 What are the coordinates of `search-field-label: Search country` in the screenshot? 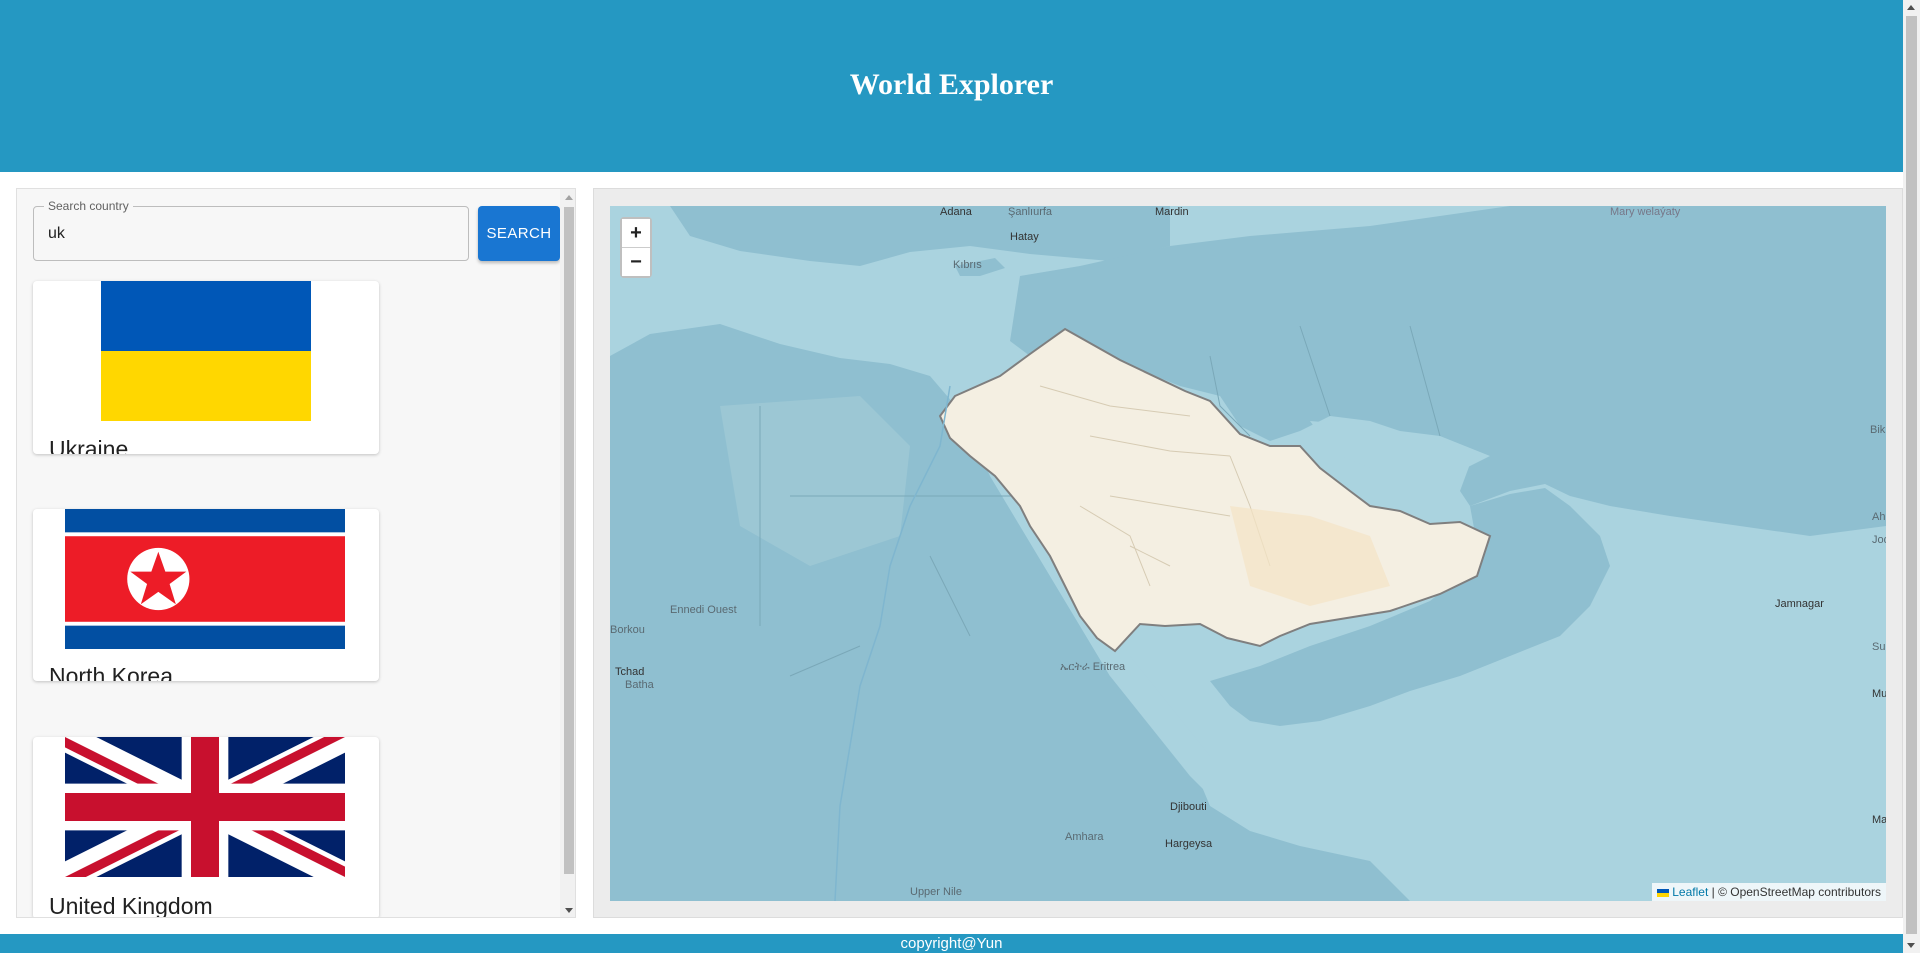 It's located at (88, 206).